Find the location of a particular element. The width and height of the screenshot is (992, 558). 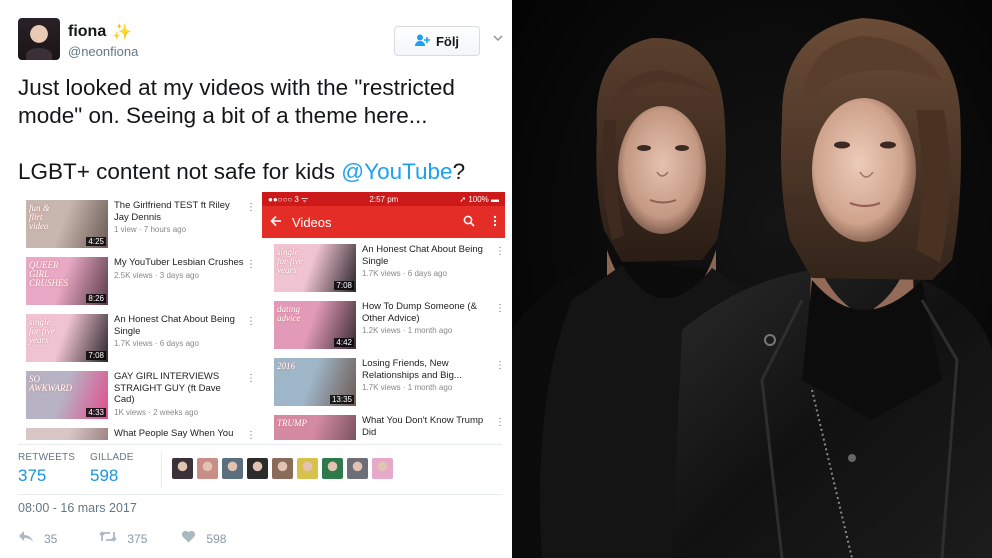

follow-button: Följ is located at coordinates (437, 41).